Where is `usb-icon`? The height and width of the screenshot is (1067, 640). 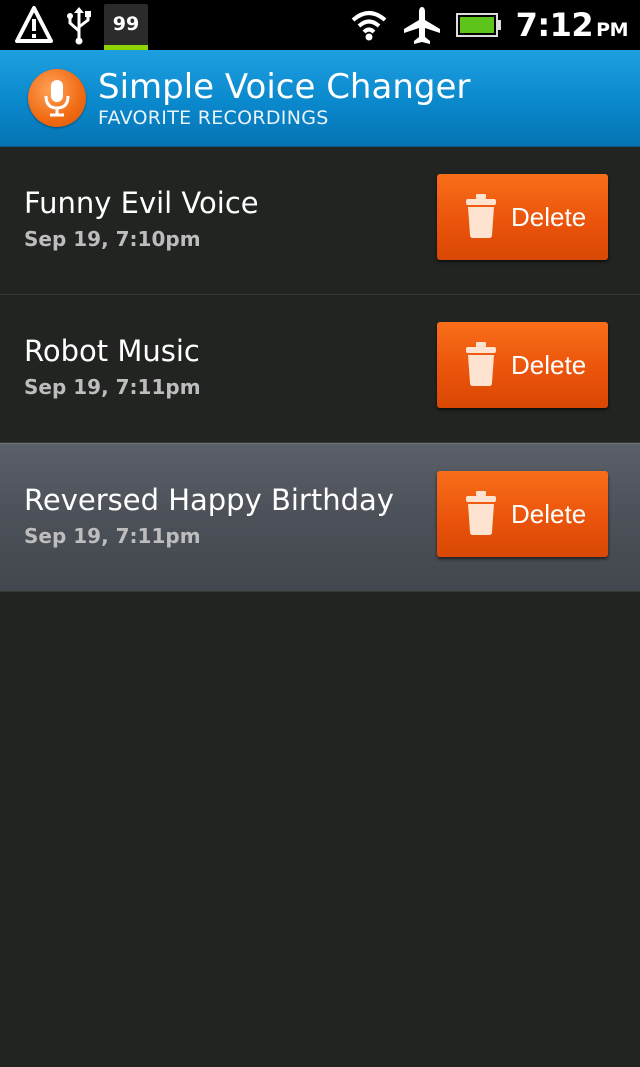
usb-icon is located at coordinates (79, 25).